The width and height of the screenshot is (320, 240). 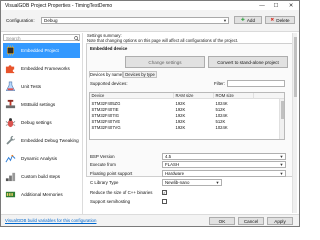 I want to click on table-row: STM32F405ZG 192K 1024K, so click(x=185, y=103).